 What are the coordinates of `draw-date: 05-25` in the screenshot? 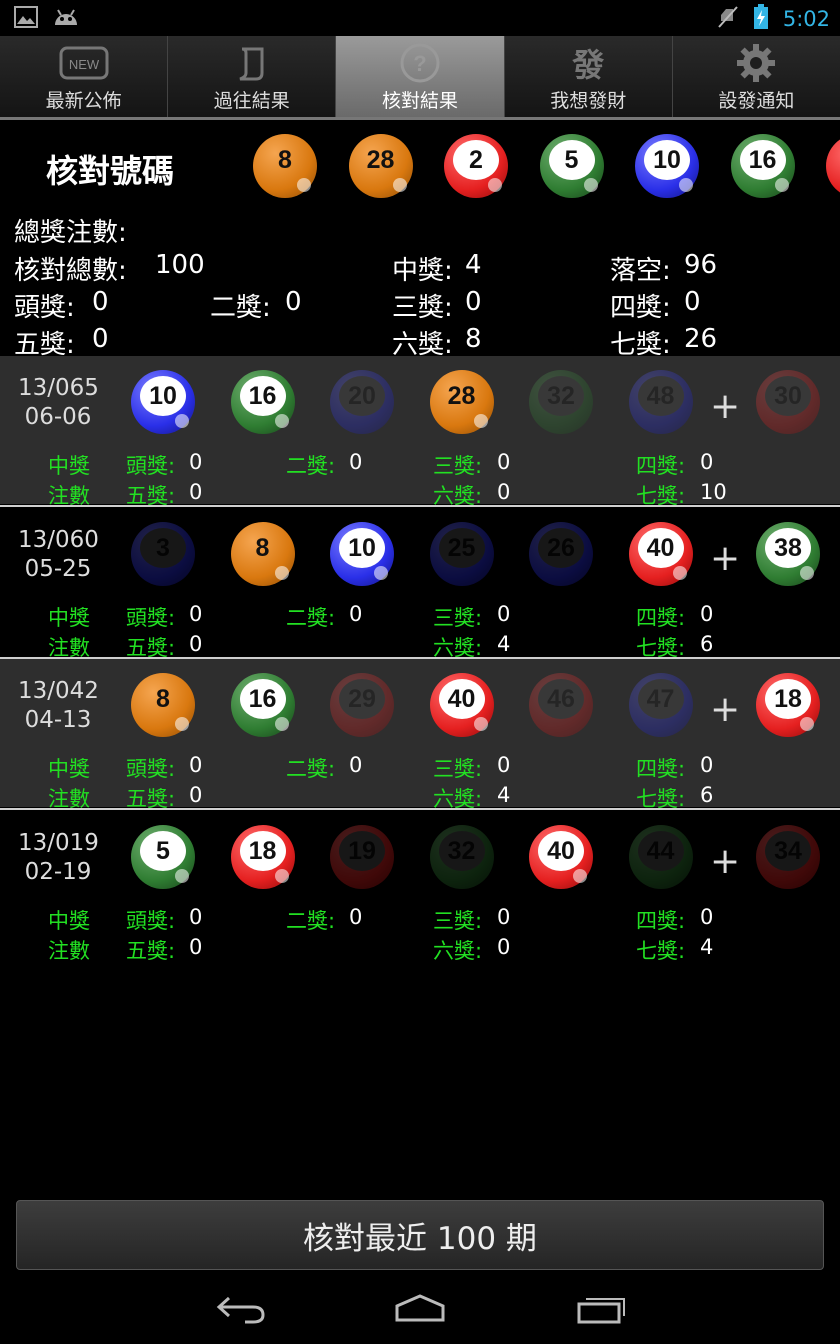 It's located at (58, 569).